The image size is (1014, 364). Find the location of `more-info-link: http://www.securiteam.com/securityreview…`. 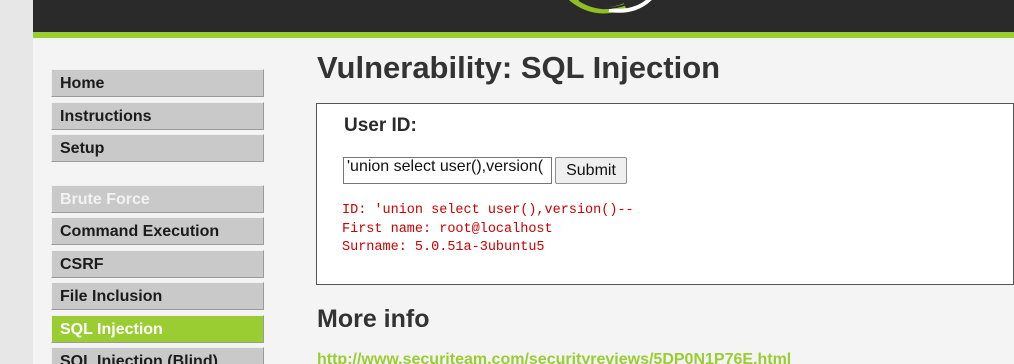

more-info-link: http://www.securiteam.com/securityreview… is located at coordinates (554, 357).